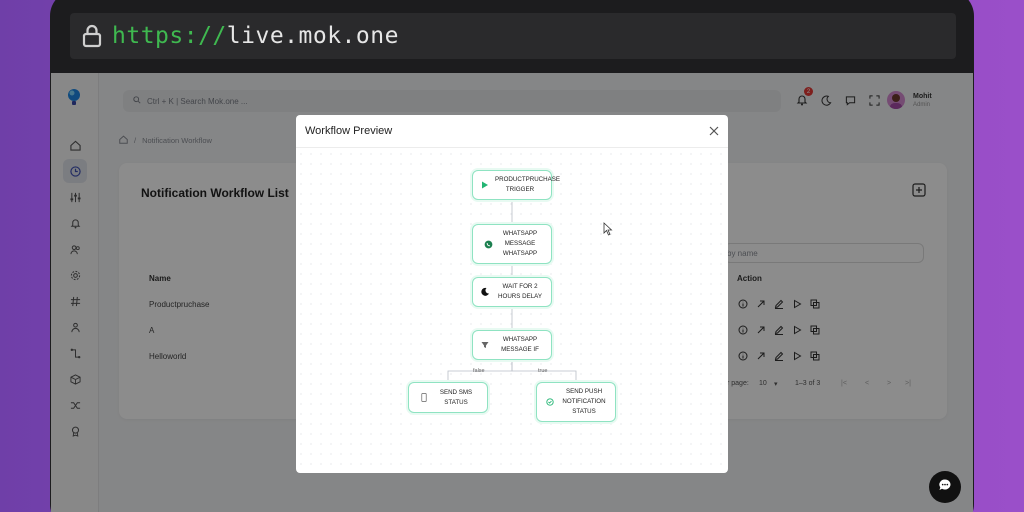 This screenshot has width=1024, height=512. Describe the element at coordinates (527, 184) in the screenshot. I see `node-label: PRODUCTPRUCHASE TRIGGER` at that location.